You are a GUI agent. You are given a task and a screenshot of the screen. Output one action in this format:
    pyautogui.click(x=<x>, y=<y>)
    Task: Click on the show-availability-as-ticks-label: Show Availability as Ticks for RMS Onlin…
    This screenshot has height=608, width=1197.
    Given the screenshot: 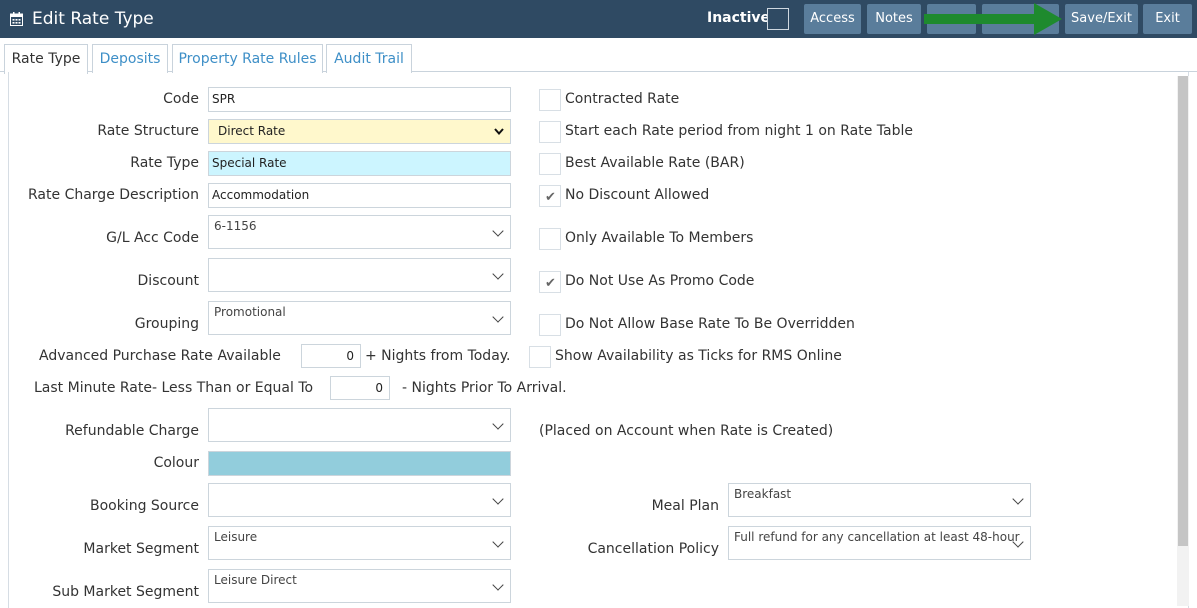 What is the action you would take?
    pyautogui.click(x=698, y=356)
    